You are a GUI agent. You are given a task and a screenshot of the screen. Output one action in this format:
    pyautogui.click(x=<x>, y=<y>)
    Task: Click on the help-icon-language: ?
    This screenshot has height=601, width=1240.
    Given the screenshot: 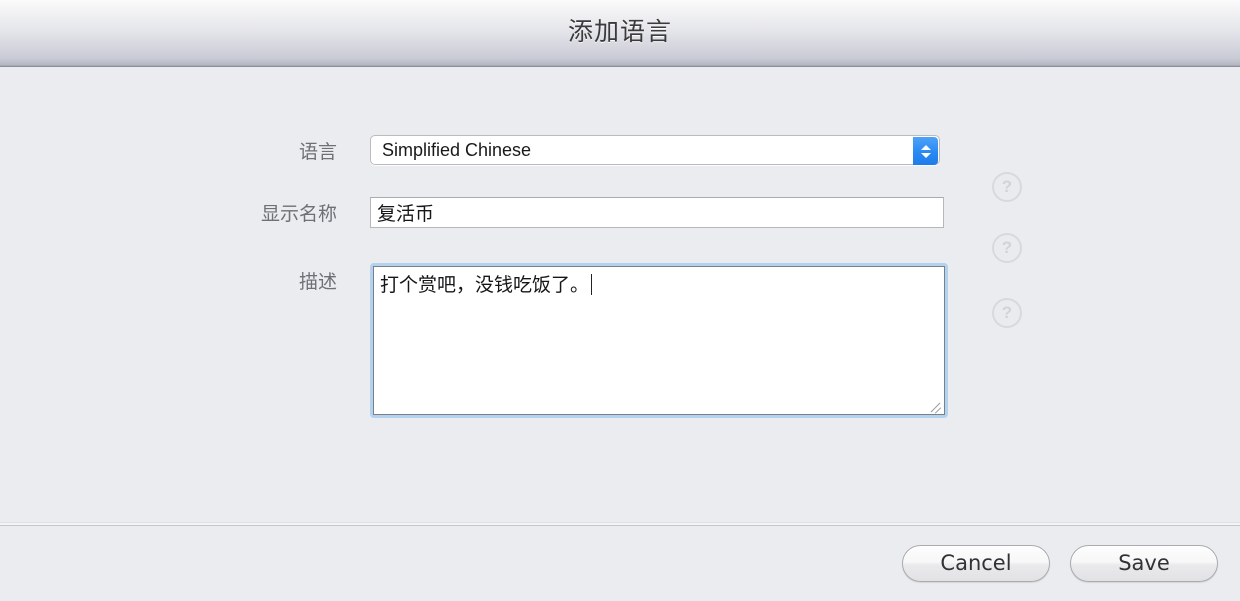 What is the action you would take?
    pyautogui.click(x=1007, y=187)
    